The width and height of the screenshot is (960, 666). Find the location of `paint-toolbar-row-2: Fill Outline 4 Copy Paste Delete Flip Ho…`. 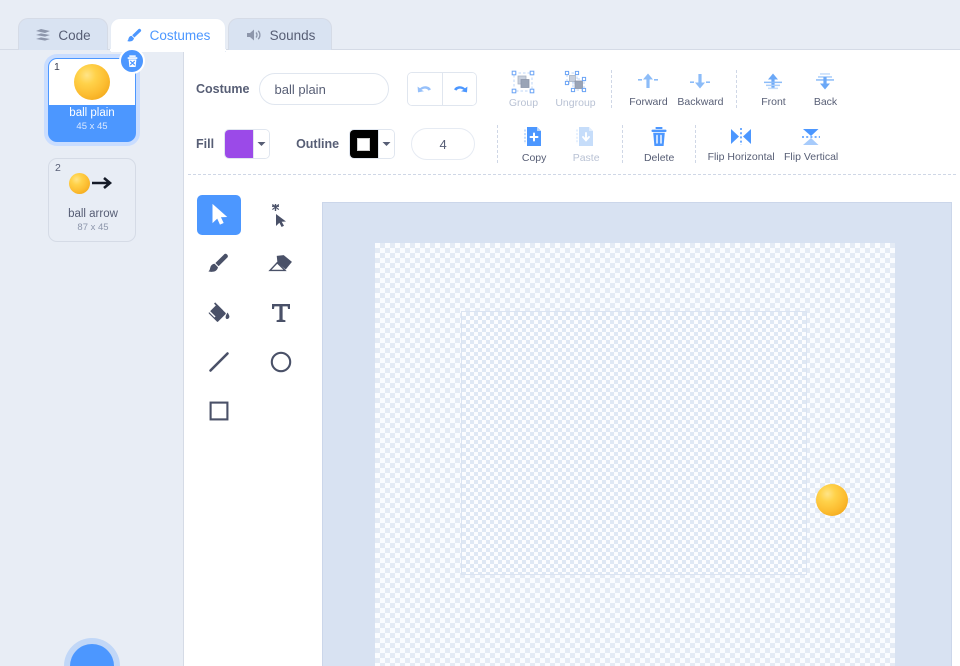

paint-toolbar-row-2: Fill Outline 4 Copy Paste Delete Flip Ho… is located at coordinates (515, 144).